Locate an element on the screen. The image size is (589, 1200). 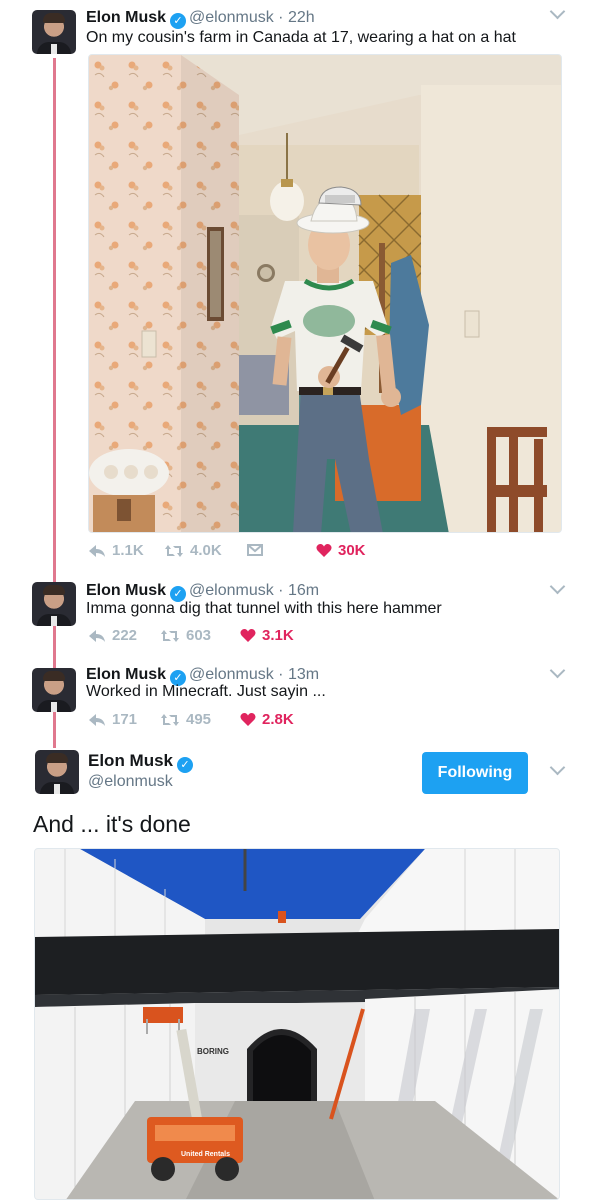
tweet-time: 13m is located at coordinates (303, 674).